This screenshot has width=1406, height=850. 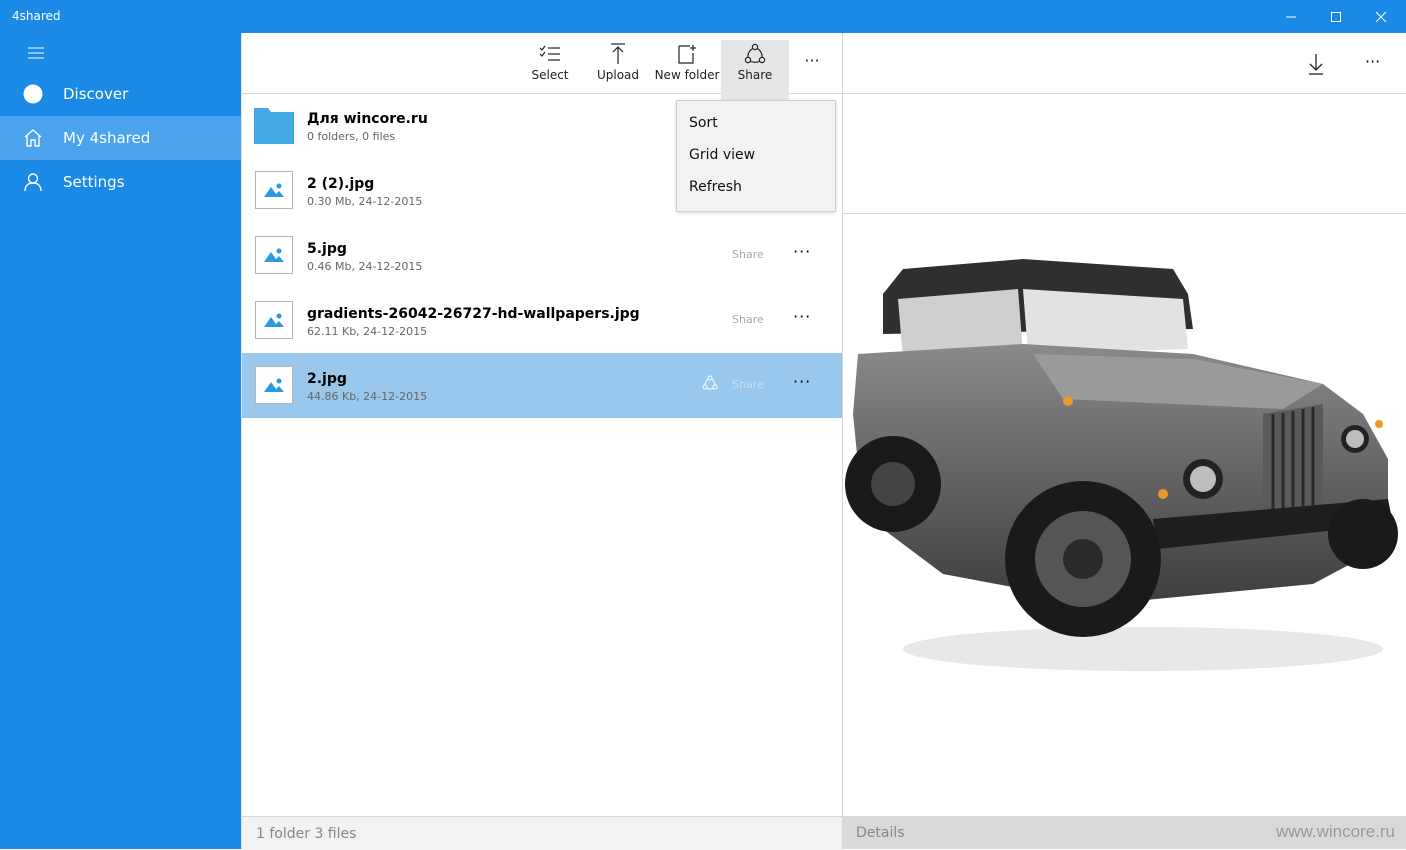 I want to click on list-item-selected: 2.jpg 44.86 Kb, 24-12-2015 Share ···, so click(x=542, y=385).